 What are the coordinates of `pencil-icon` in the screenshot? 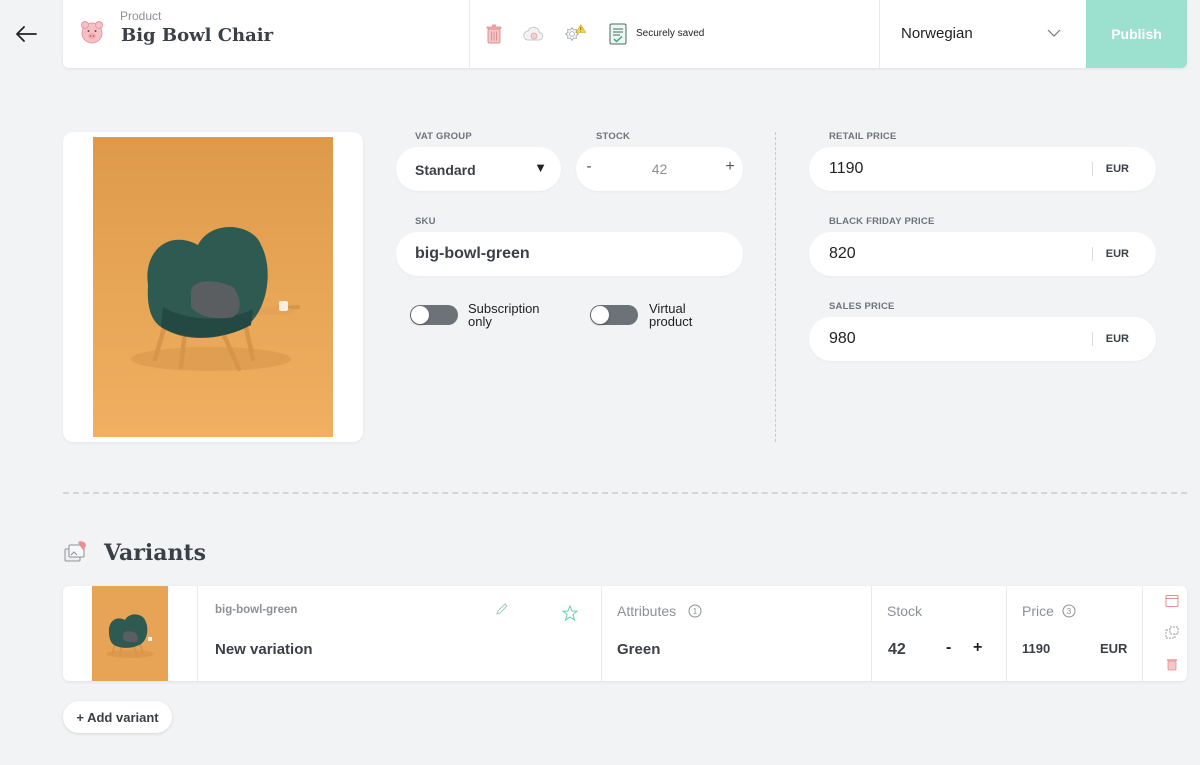 It's located at (502, 609).